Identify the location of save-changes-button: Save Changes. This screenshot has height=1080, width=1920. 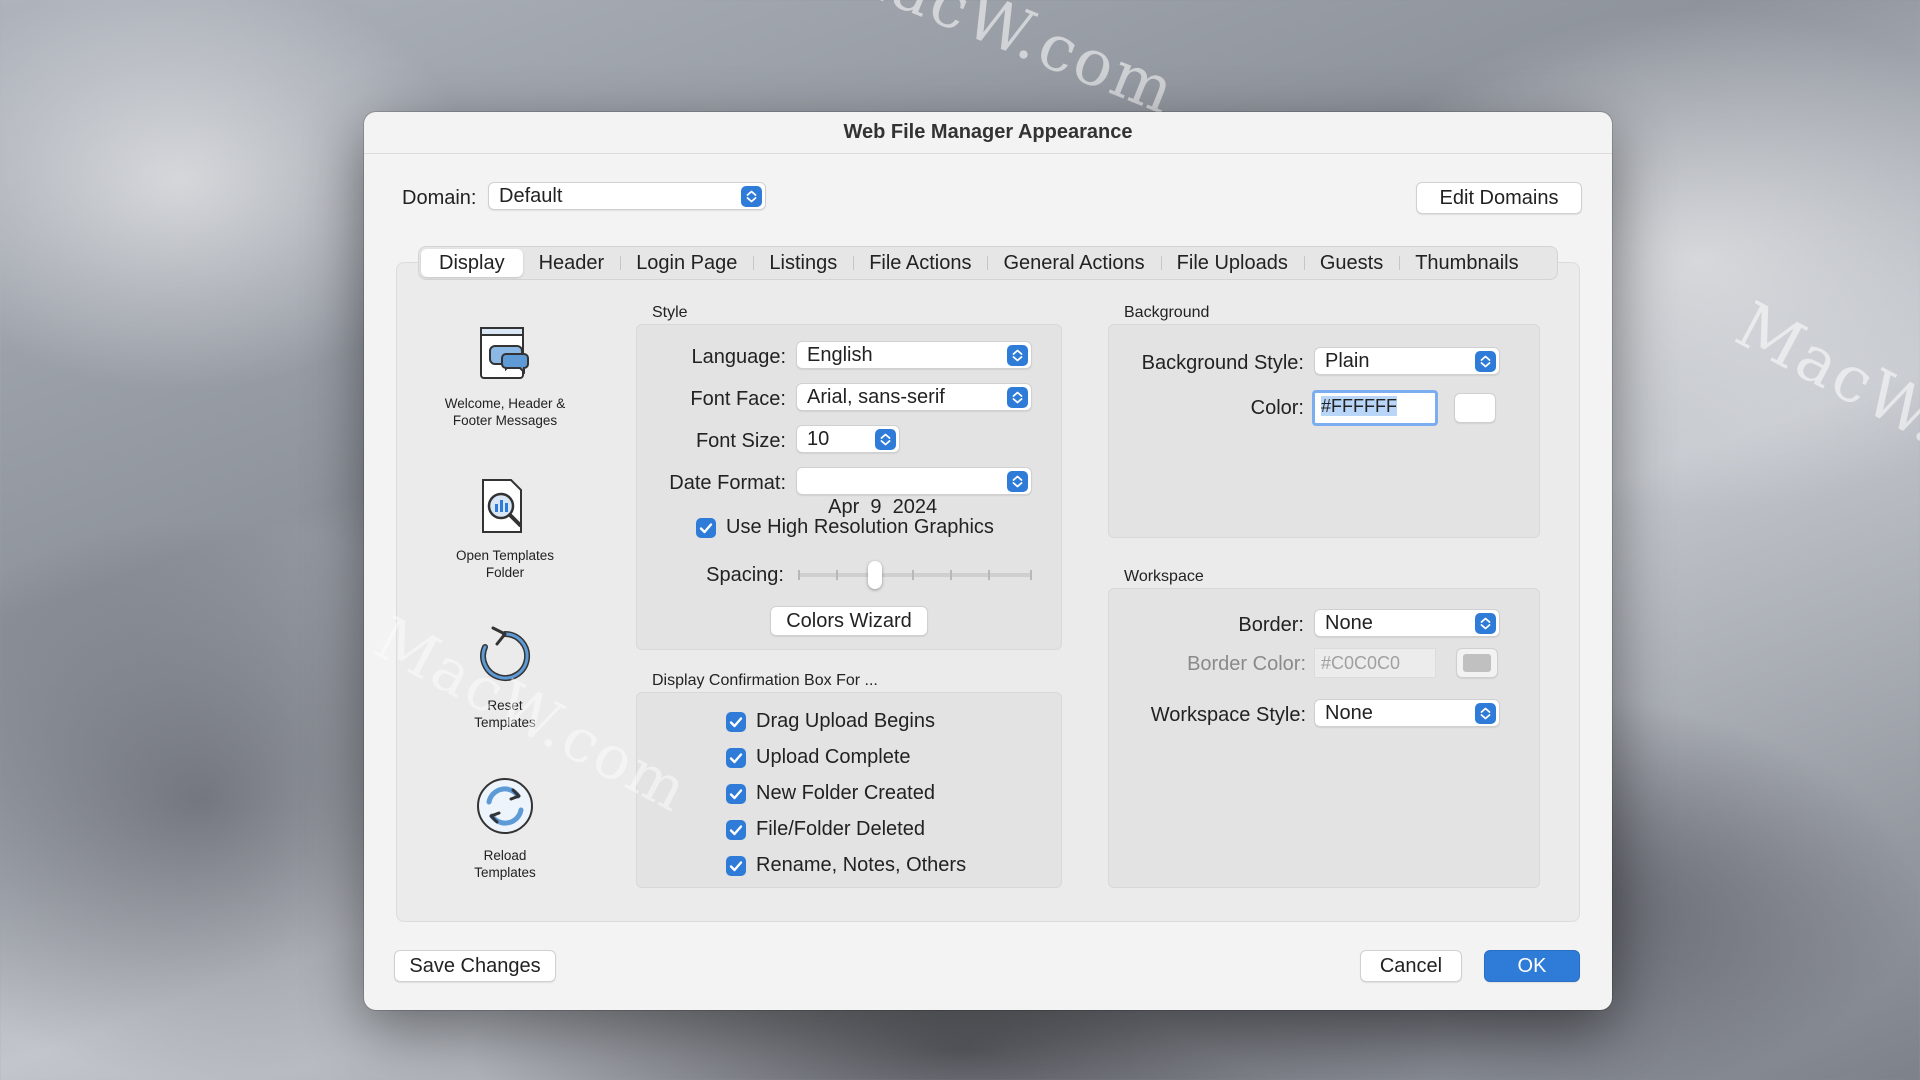
(475, 966).